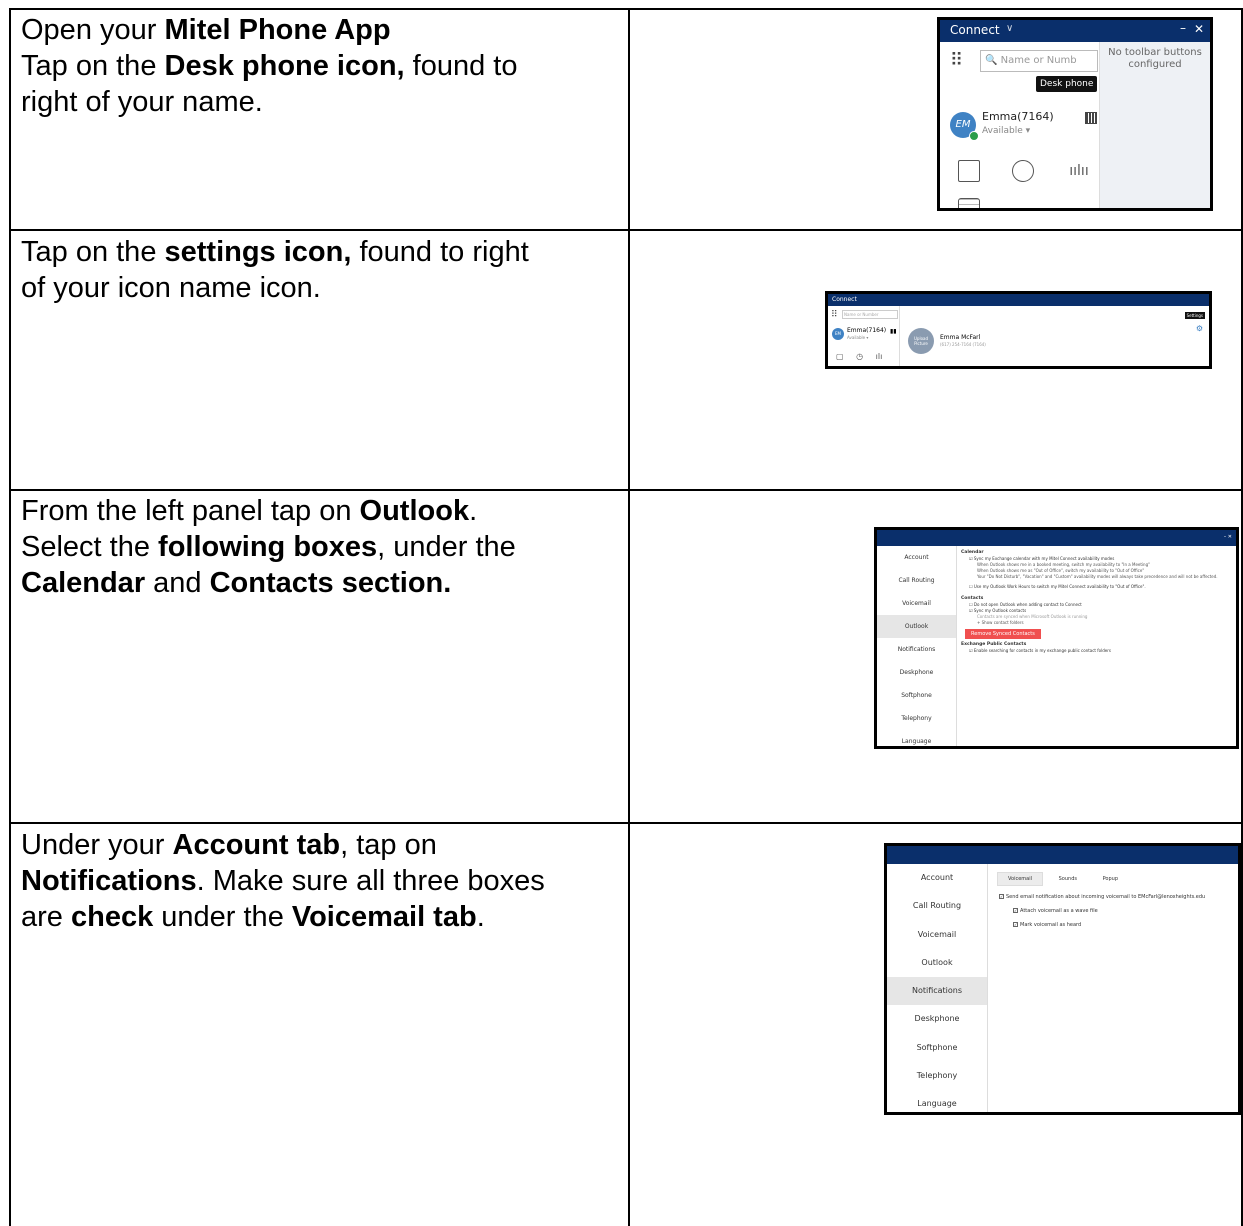 The width and height of the screenshot is (1243, 1226). What do you see at coordinates (1051, 925) in the screenshot?
I see `mark-heard-label: Mark voicemail as heard` at bounding box center [1051, 925].